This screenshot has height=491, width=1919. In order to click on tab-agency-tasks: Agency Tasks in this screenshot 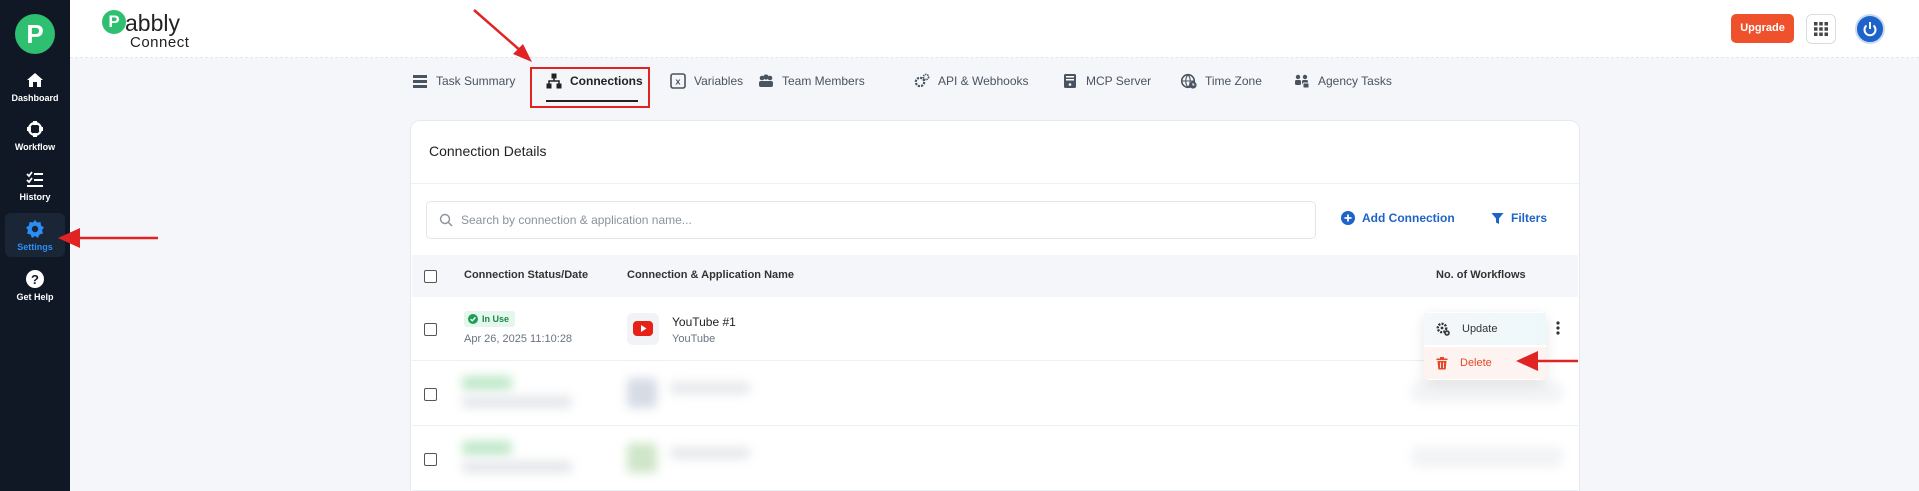, I will do `click(1343, 81)`.